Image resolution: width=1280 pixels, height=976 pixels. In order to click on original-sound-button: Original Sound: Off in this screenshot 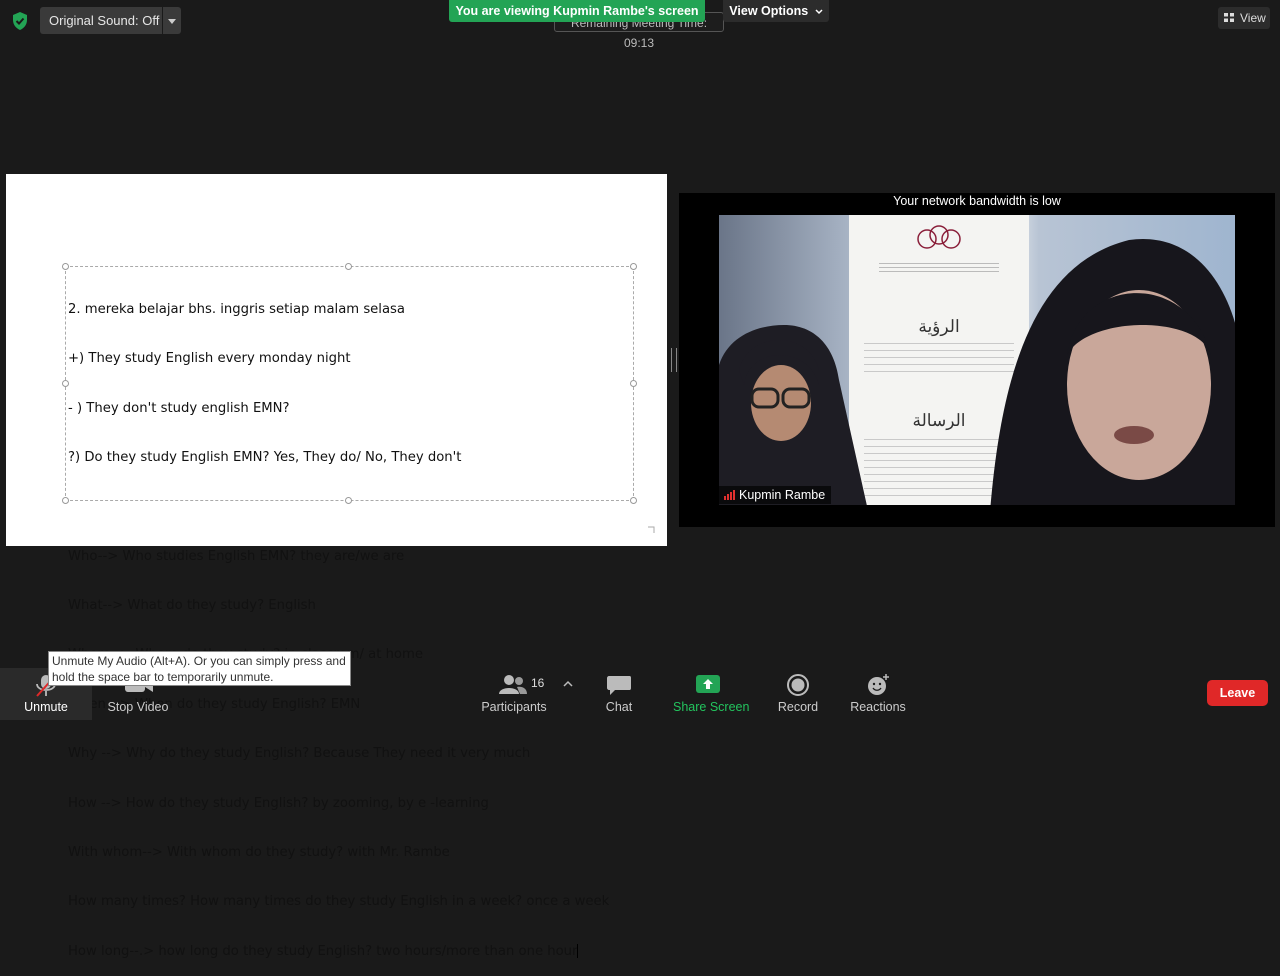, I will do `click(101, 20)`.